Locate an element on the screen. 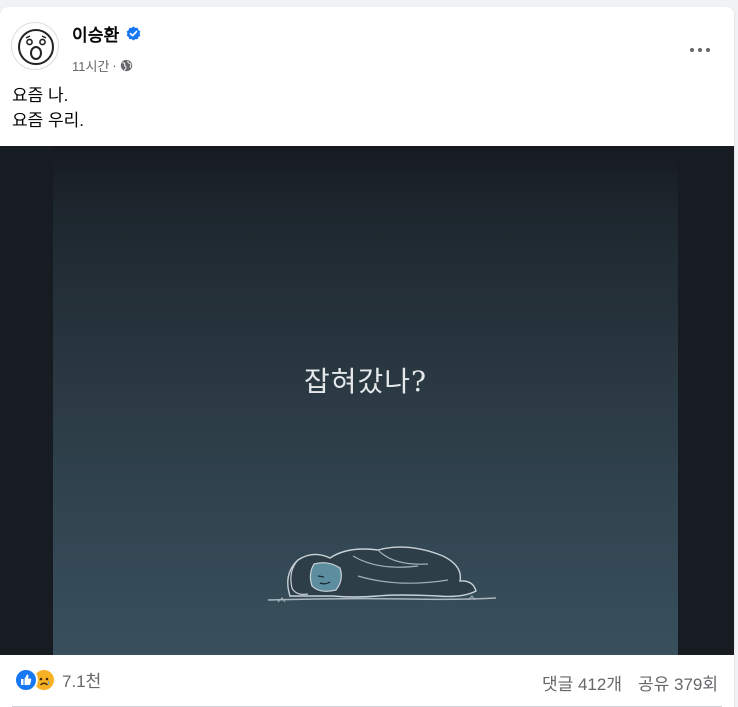 This screenshot has height=707, width=738. avatar is located at coordinates (35, 46).